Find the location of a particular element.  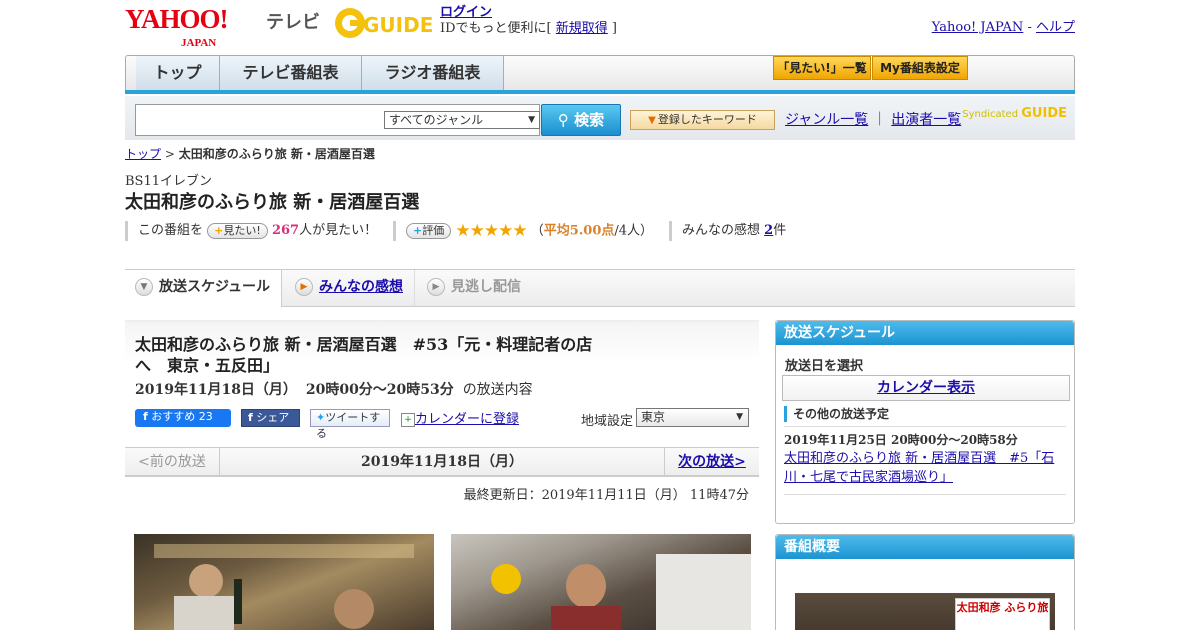

genre-select: すべてのジャンル ▼ is located at coordinates (462, 120).